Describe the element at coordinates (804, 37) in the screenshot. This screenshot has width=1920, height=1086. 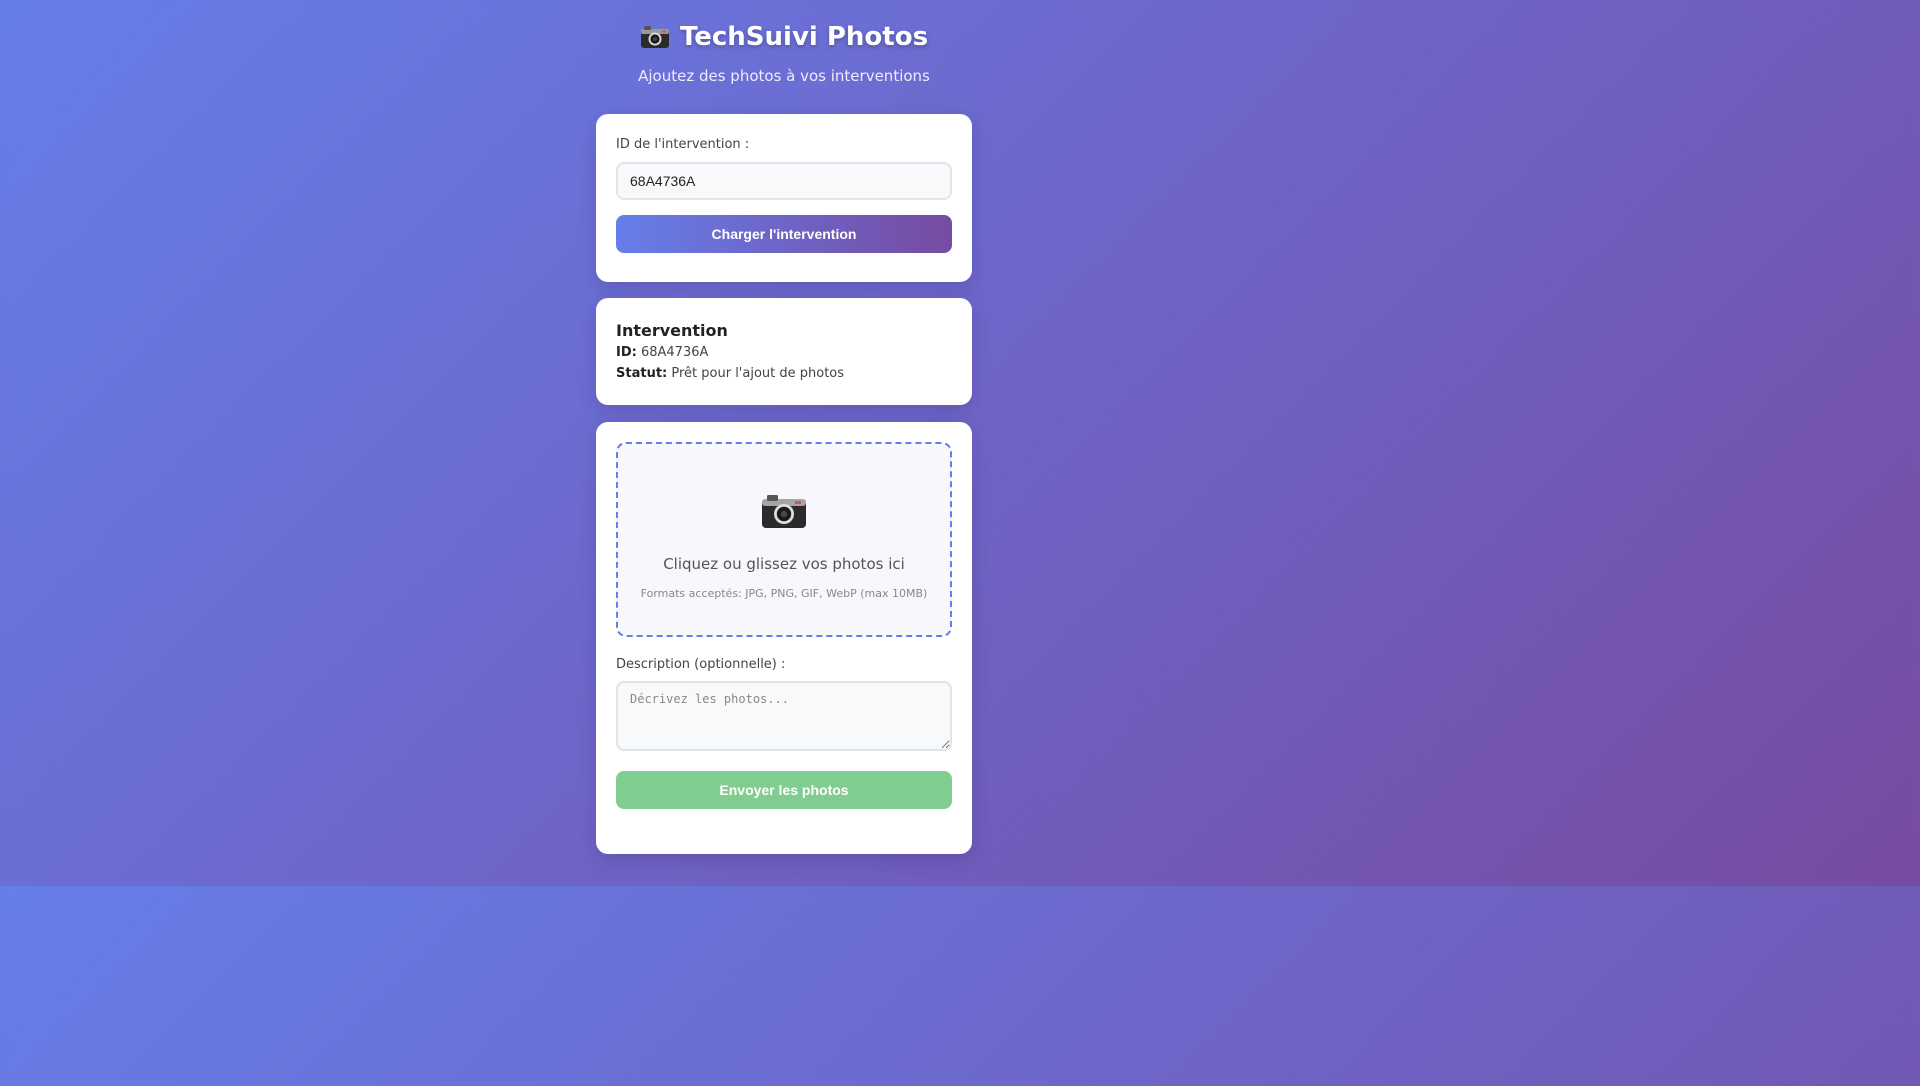
I see `app-title-text: TechSuivi Photos` at that location.